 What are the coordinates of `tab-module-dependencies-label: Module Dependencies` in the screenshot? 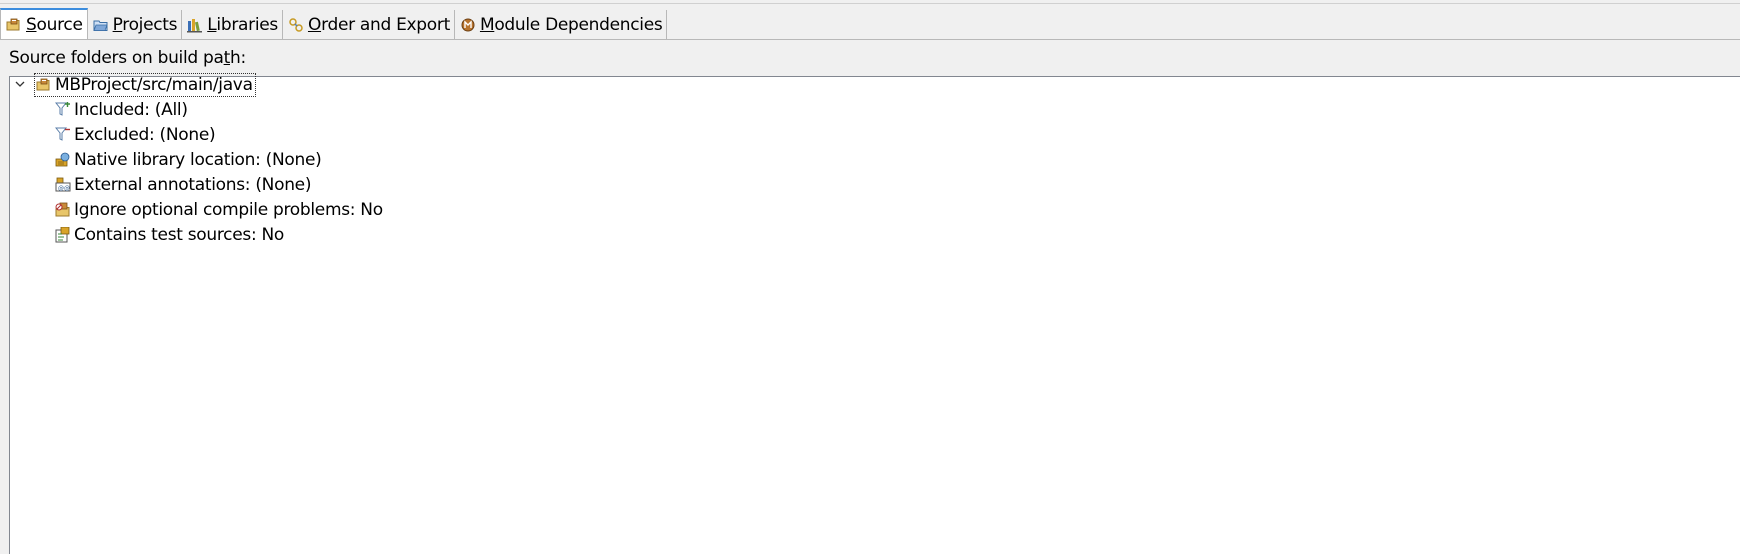 It's located at (571, 25).